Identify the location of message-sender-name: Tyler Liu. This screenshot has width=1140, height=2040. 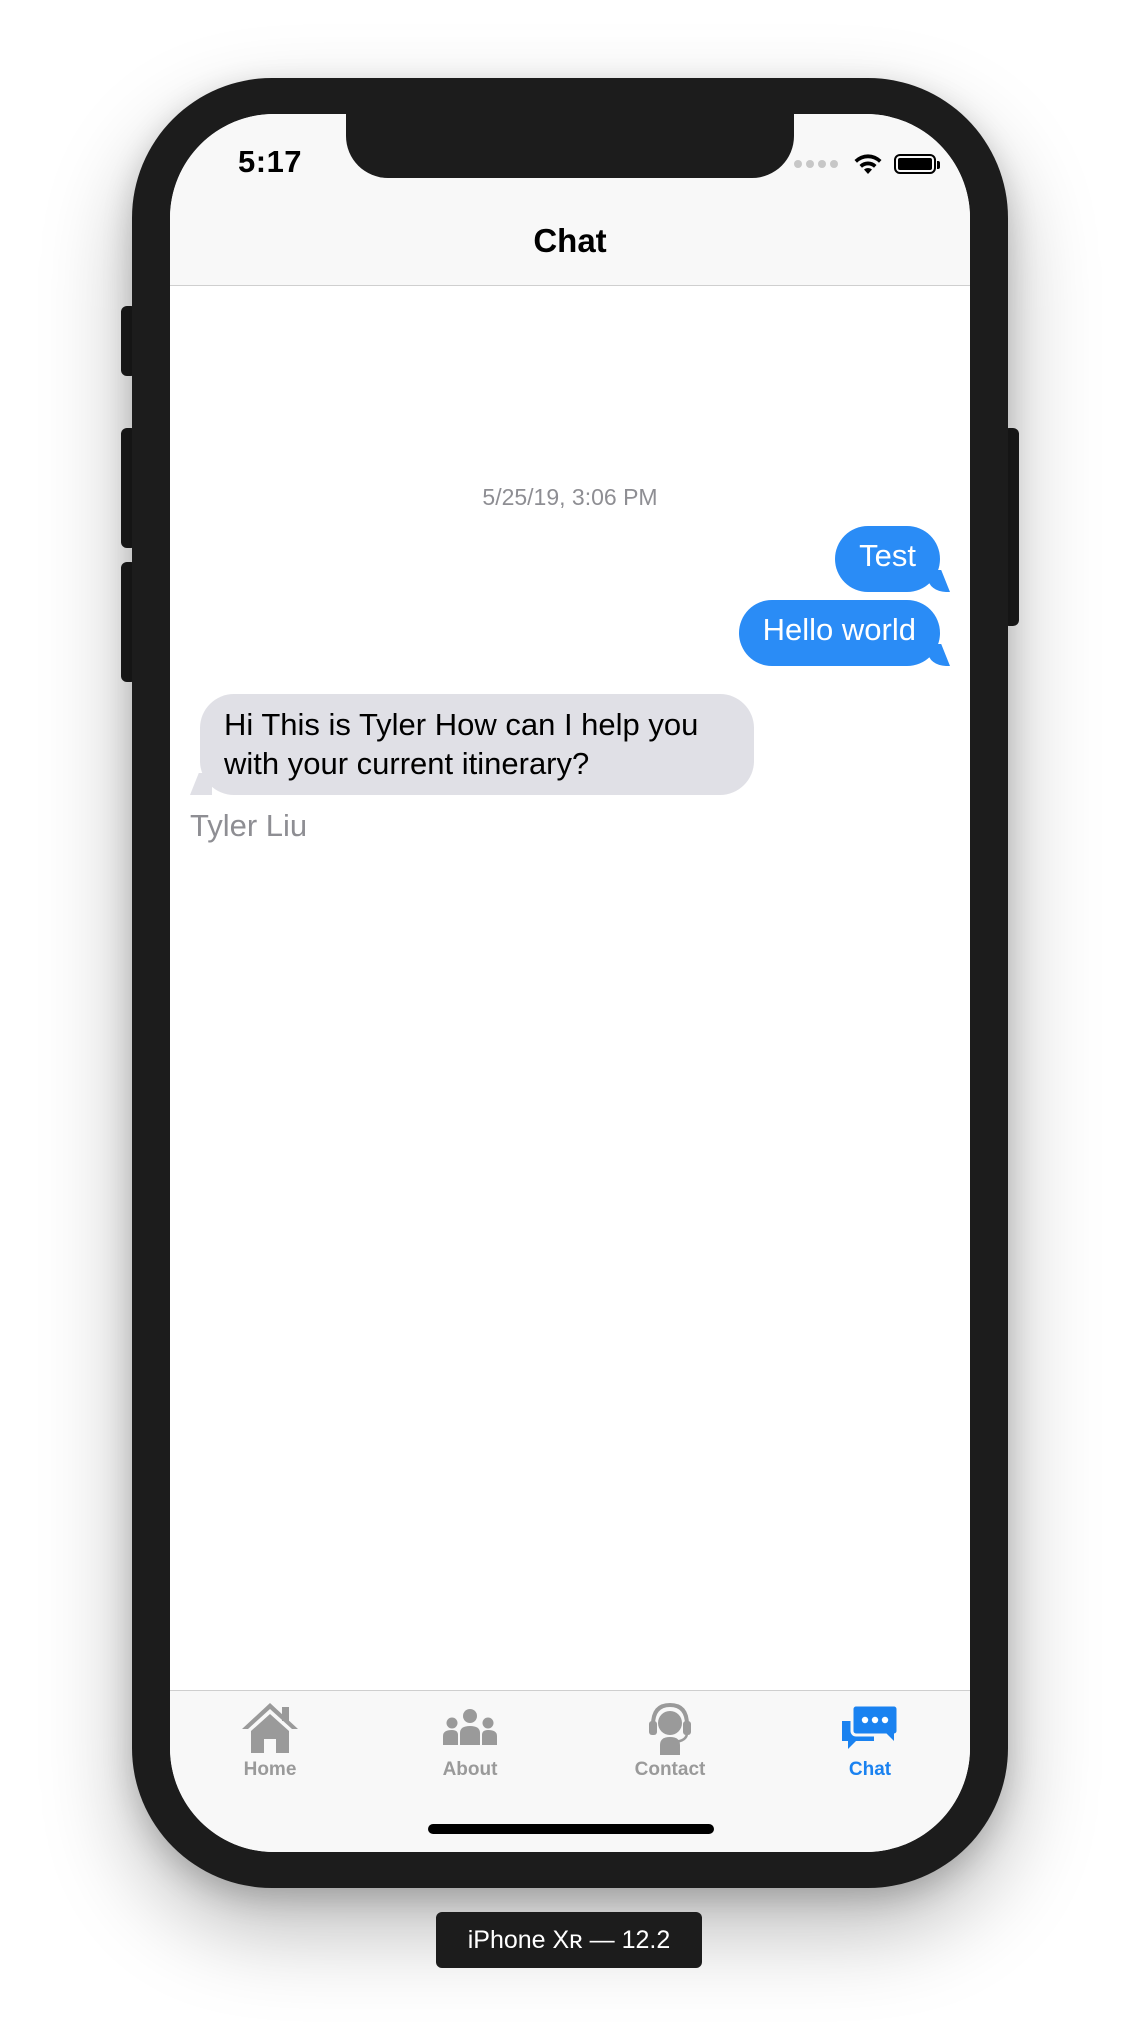
(249, 825).